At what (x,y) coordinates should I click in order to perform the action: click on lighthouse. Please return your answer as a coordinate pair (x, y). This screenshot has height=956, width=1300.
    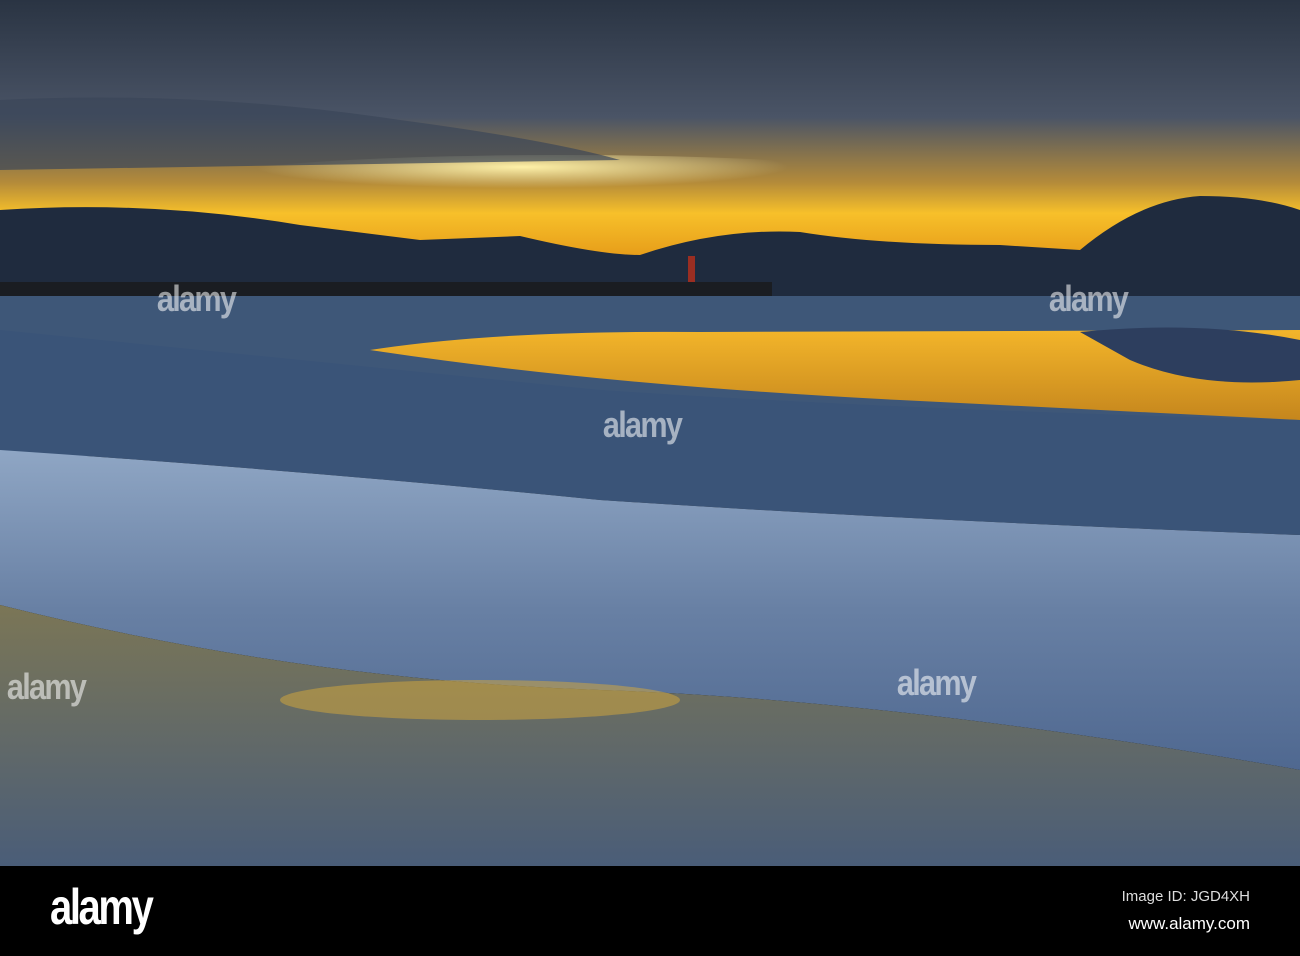
    Looking at the image, I should click on (691, 269).